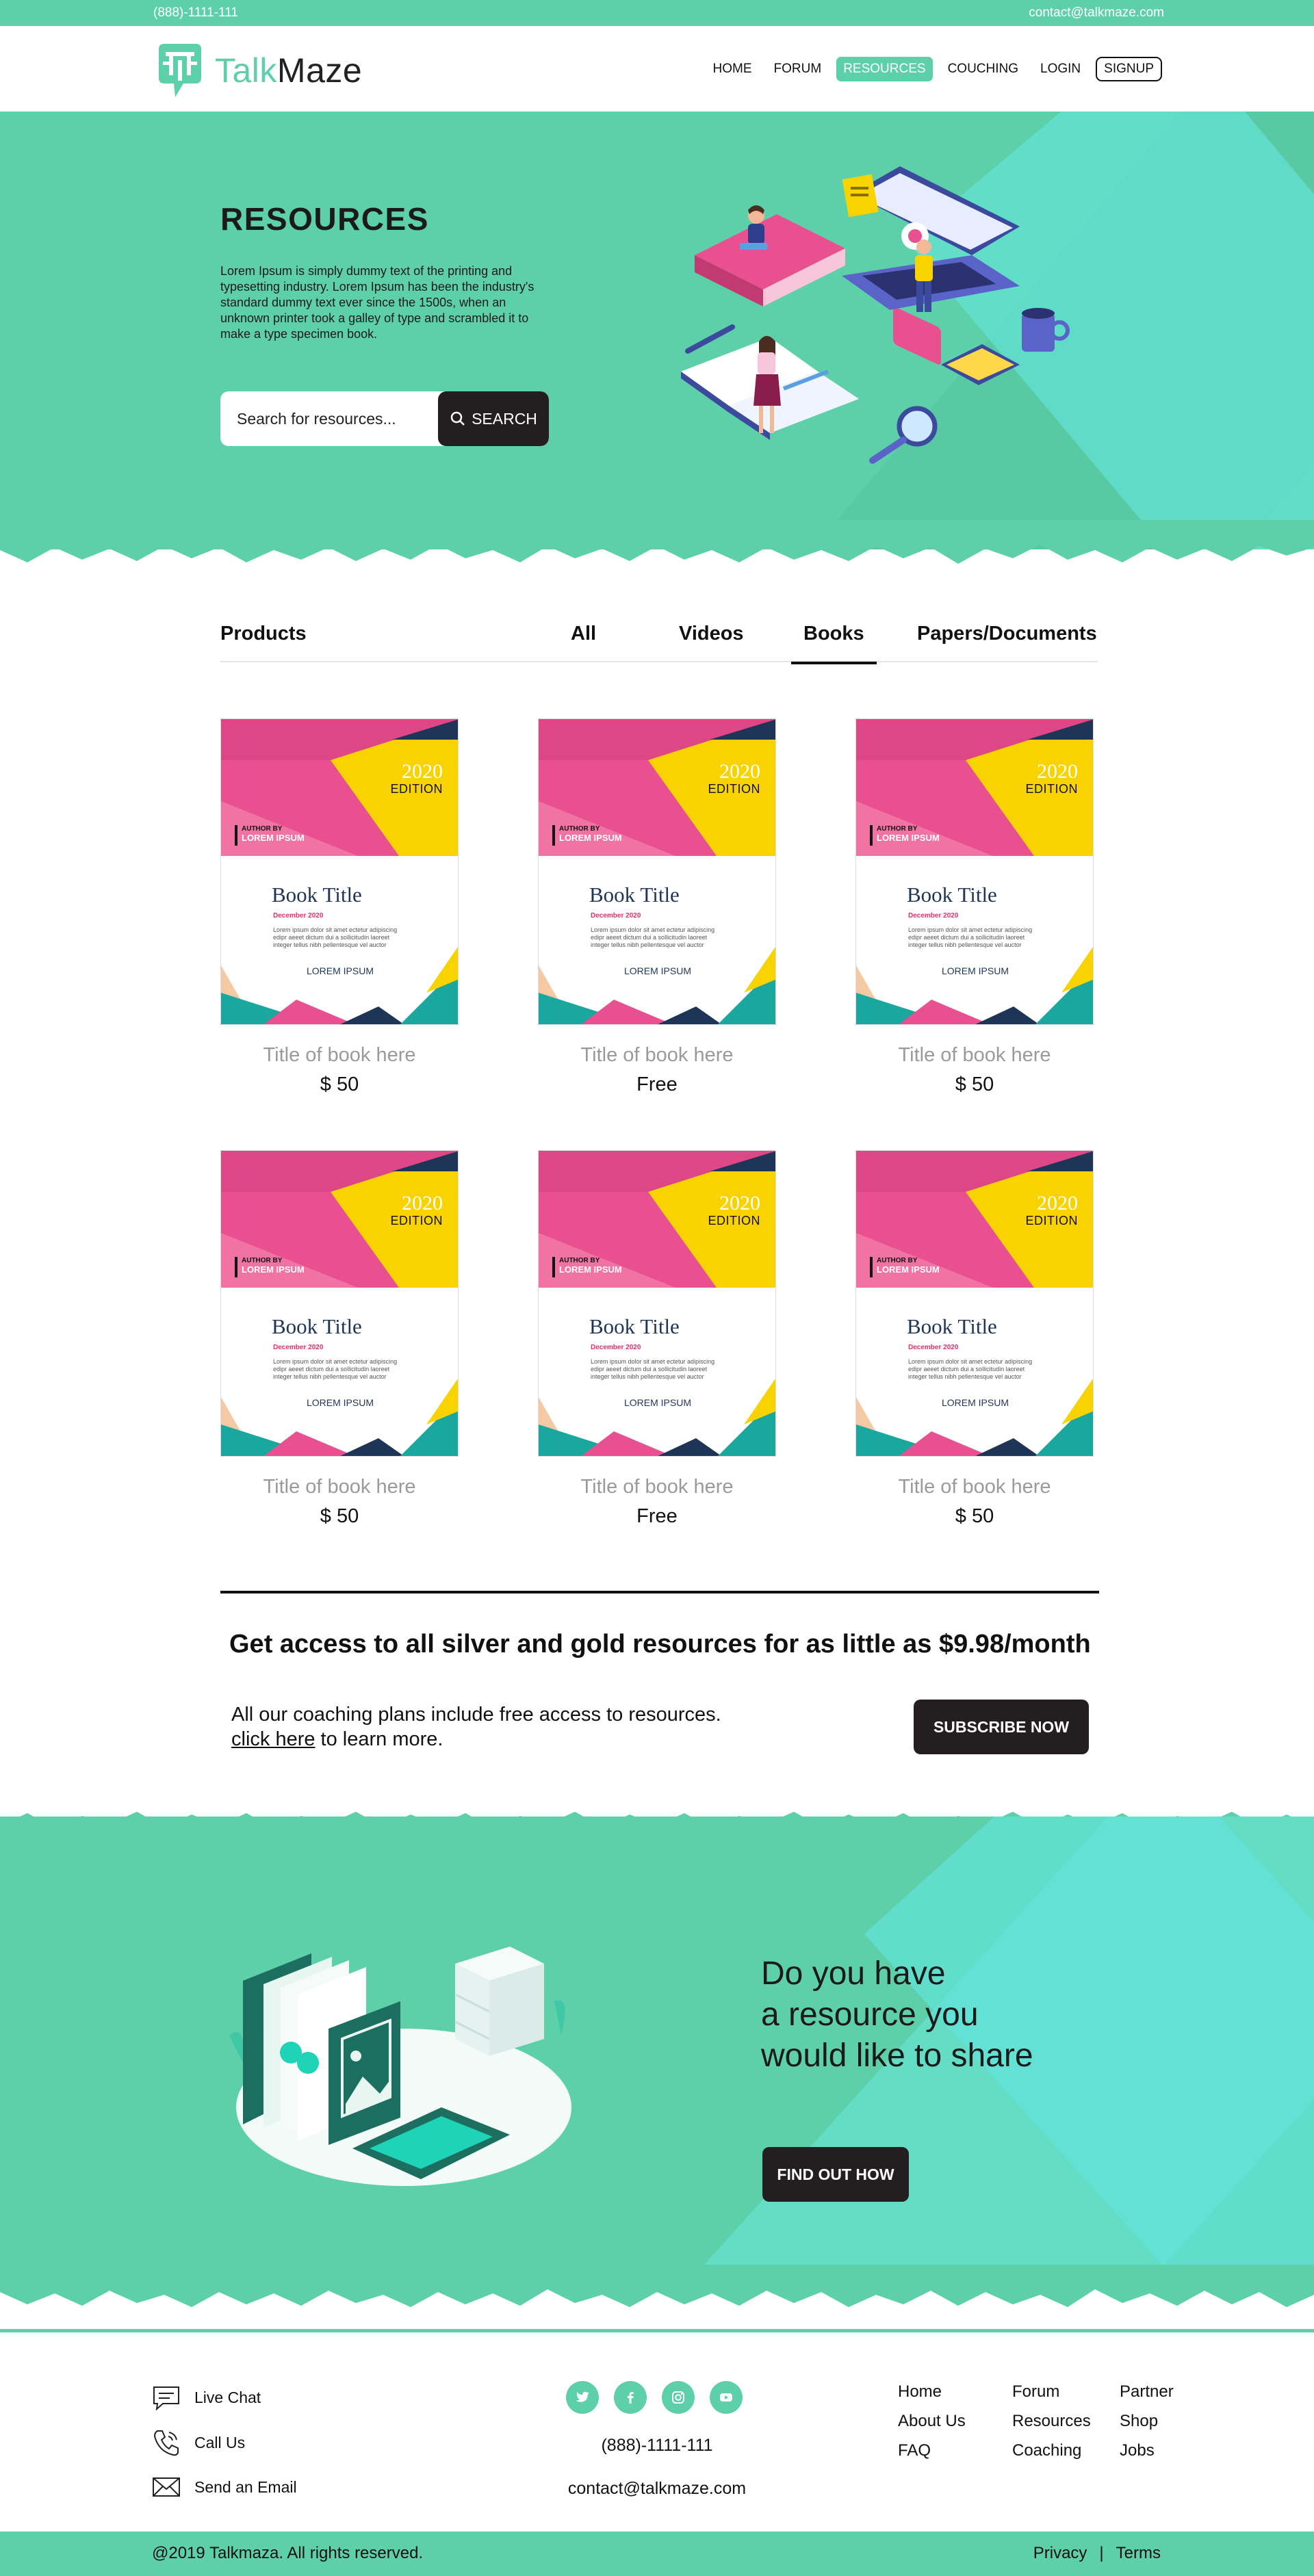 This screenshot has width=1314, height=2576. I want to click on share-heading-line: would like to share, so click(897, 2056).